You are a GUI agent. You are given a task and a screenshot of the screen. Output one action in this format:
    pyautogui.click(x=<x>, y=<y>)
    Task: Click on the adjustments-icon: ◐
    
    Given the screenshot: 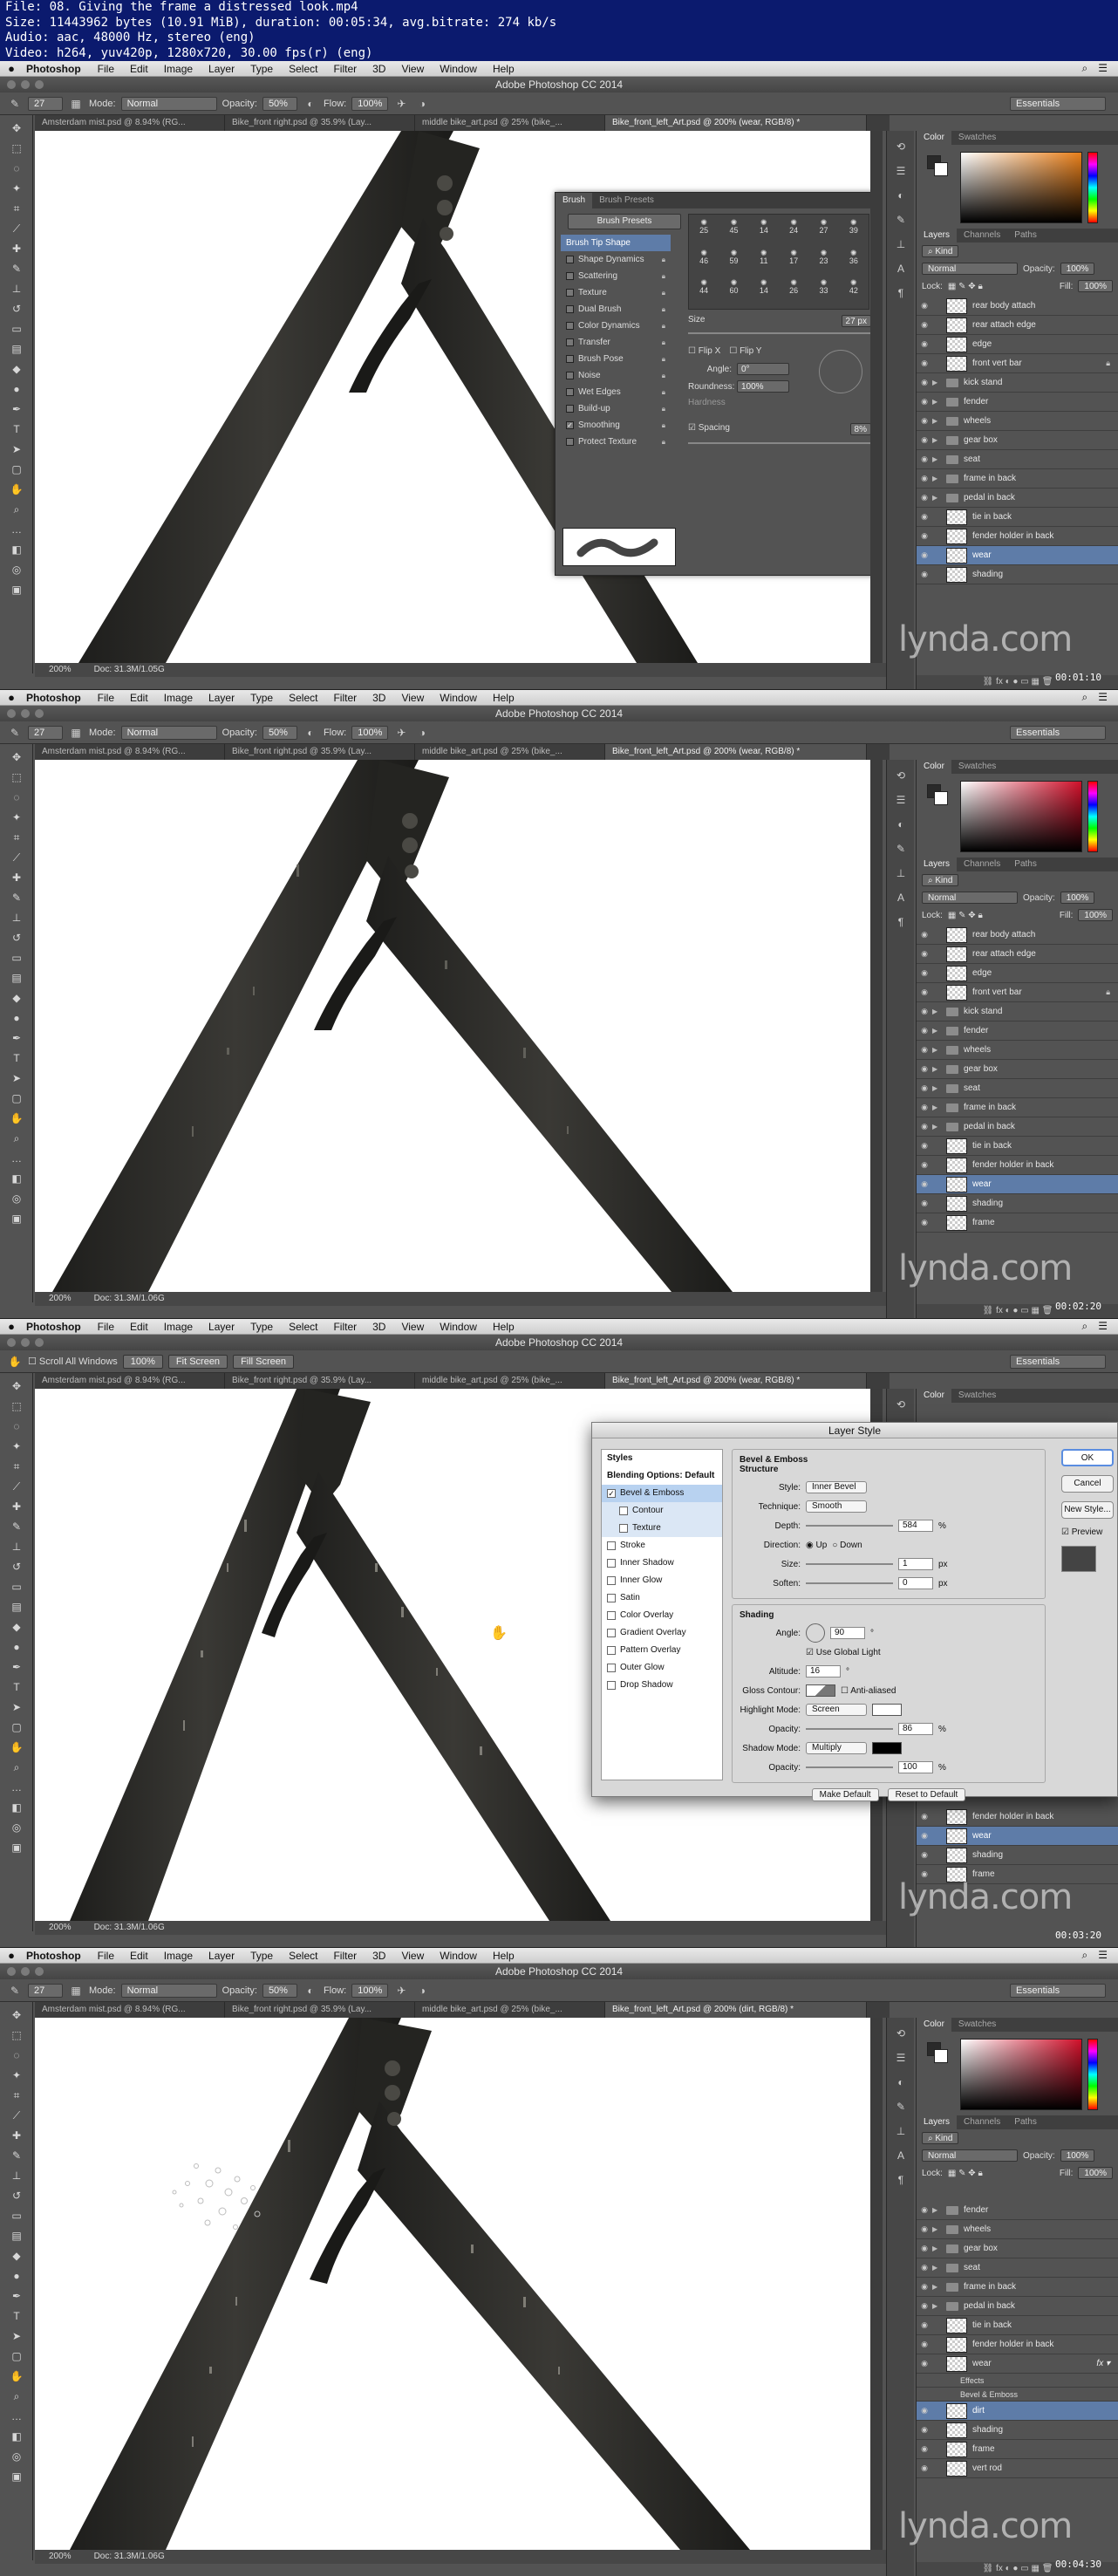 What is the action you would take?
    pyautogui.click(x=901, y=824)
    